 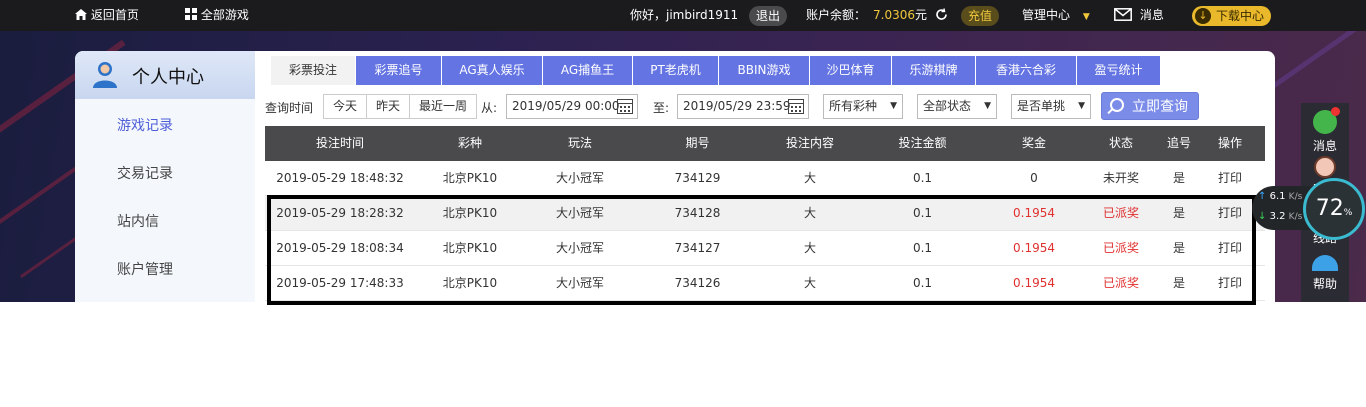 I want to click on header-content: 投注内容, so click(x=809, y=143).